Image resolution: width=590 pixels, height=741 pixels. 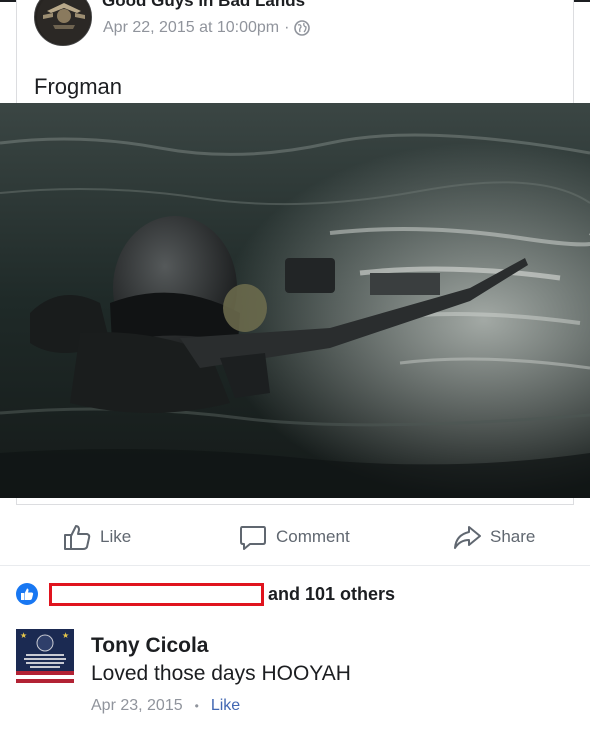 I want to click on share-label: Share, so click(x=513, y=536).